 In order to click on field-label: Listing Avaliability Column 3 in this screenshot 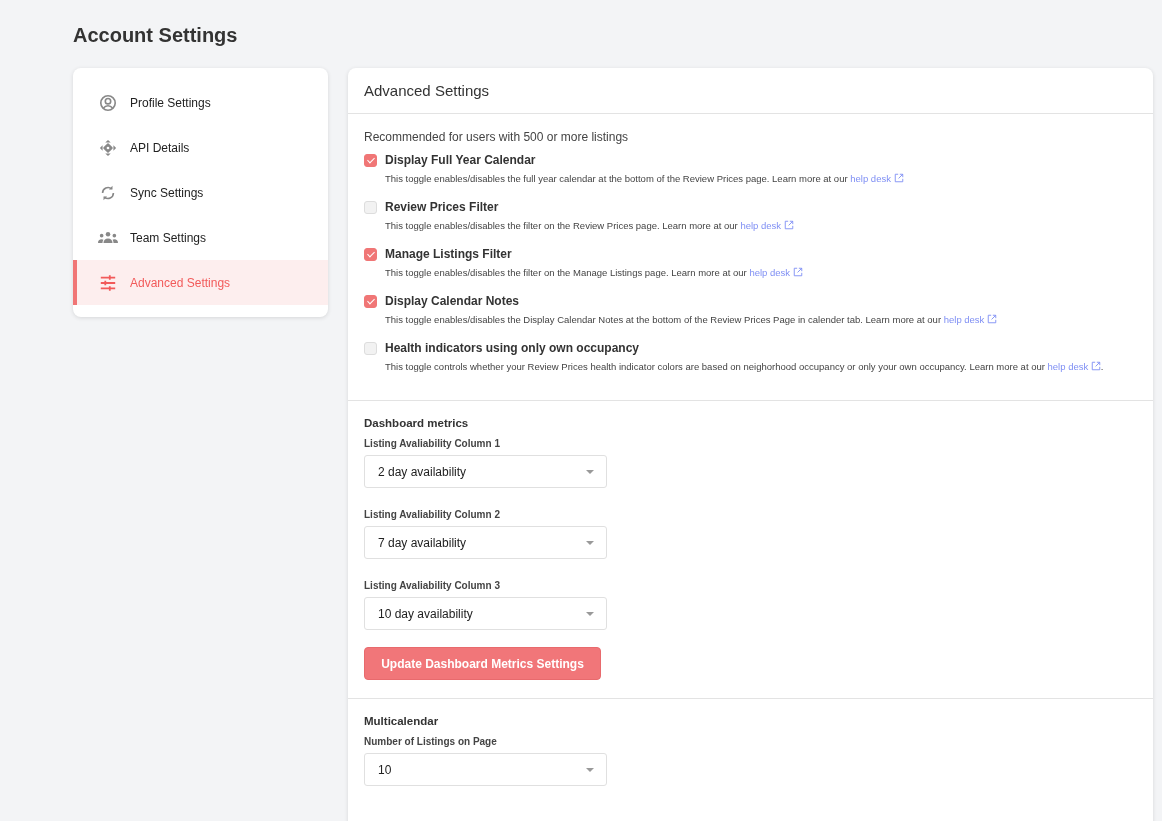, I will do `click(432, 585)`.